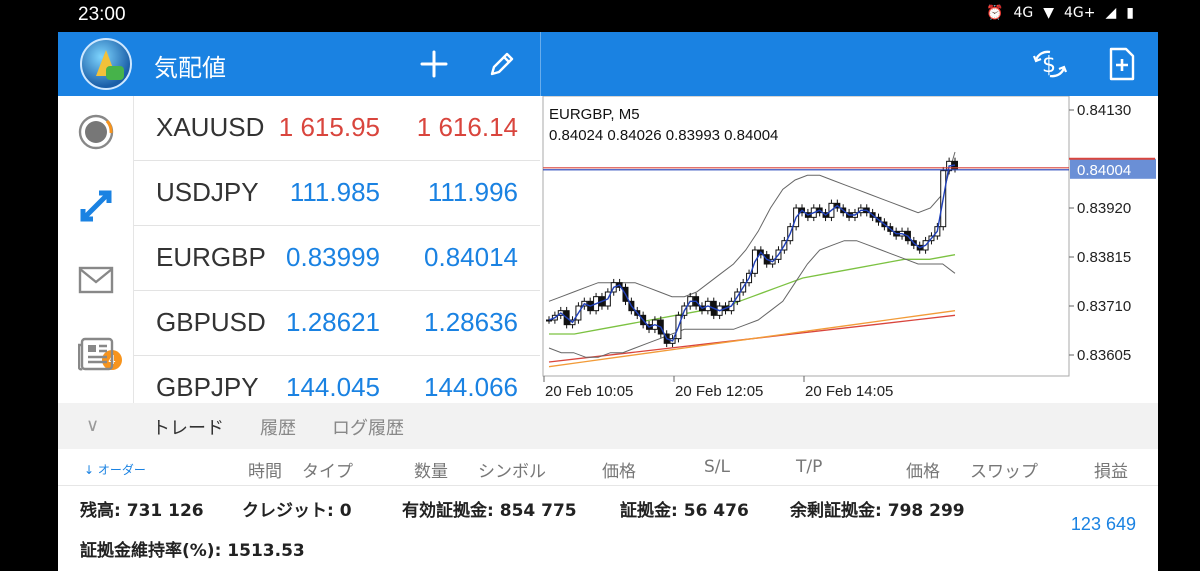 The height and width of the screenshot is (571, 1200). What do you see at coordinates (265, 472) in the screenshot?
I see `col-time: 時間` at bounding box center [265, 472].